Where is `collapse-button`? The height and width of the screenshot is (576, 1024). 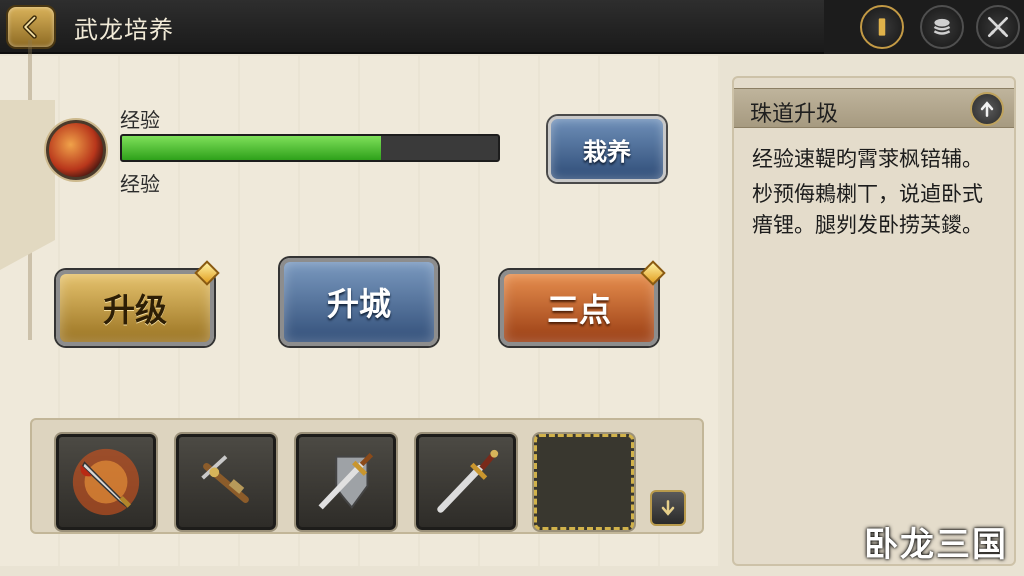 collapse-button is located at coordinates (987, 109).